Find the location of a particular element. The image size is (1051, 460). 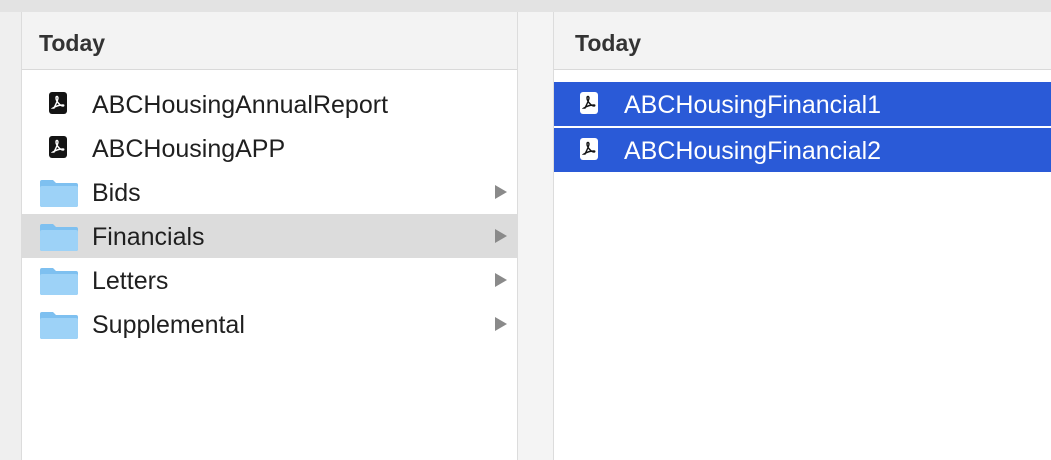

item-label: ABCHousingAnnualReport is located at coordinates (240, 105).